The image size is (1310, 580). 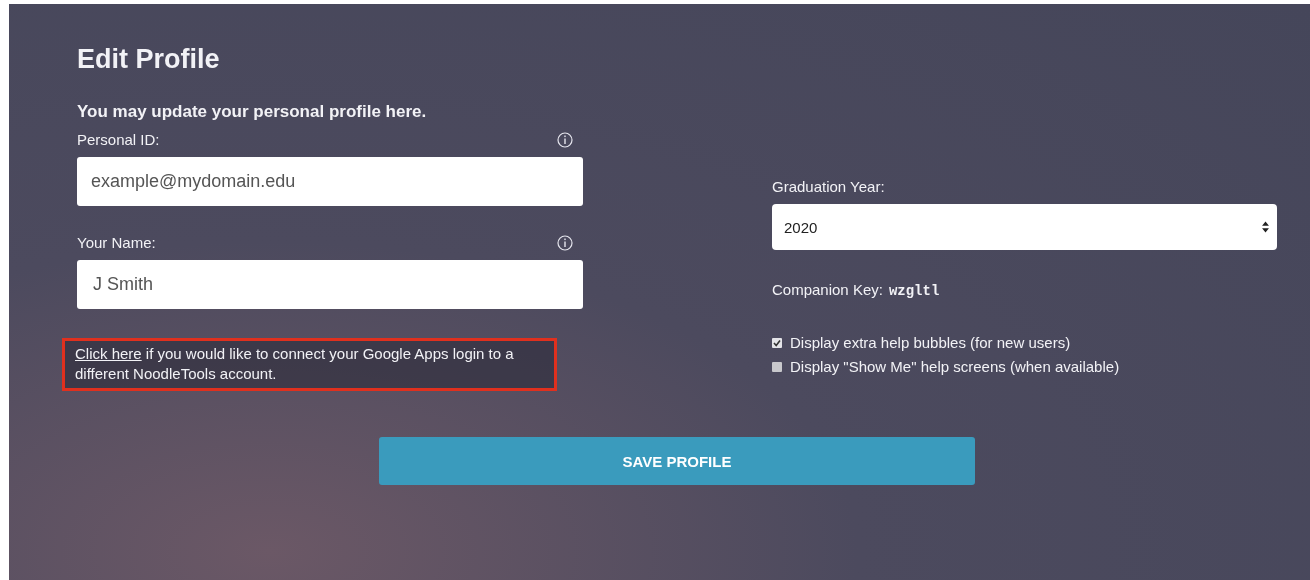 What do you see at coordinates (149, 59) in the screenshot?
I see `page-title: Edit Profile` at bounding box center [149, 59].